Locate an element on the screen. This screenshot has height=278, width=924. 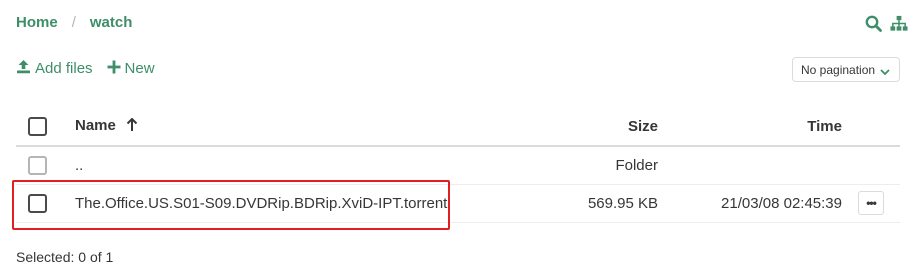
search-icon is located at coordinates (873, 23).